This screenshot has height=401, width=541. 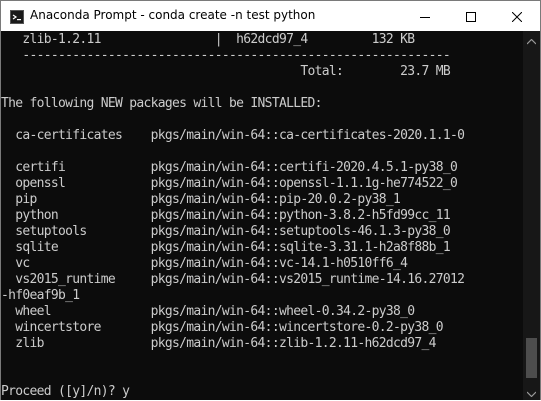 What do you see at coordinates (17, 16) in the screenshot?
I see `terminal-icon` at bounding box center [17, 16].